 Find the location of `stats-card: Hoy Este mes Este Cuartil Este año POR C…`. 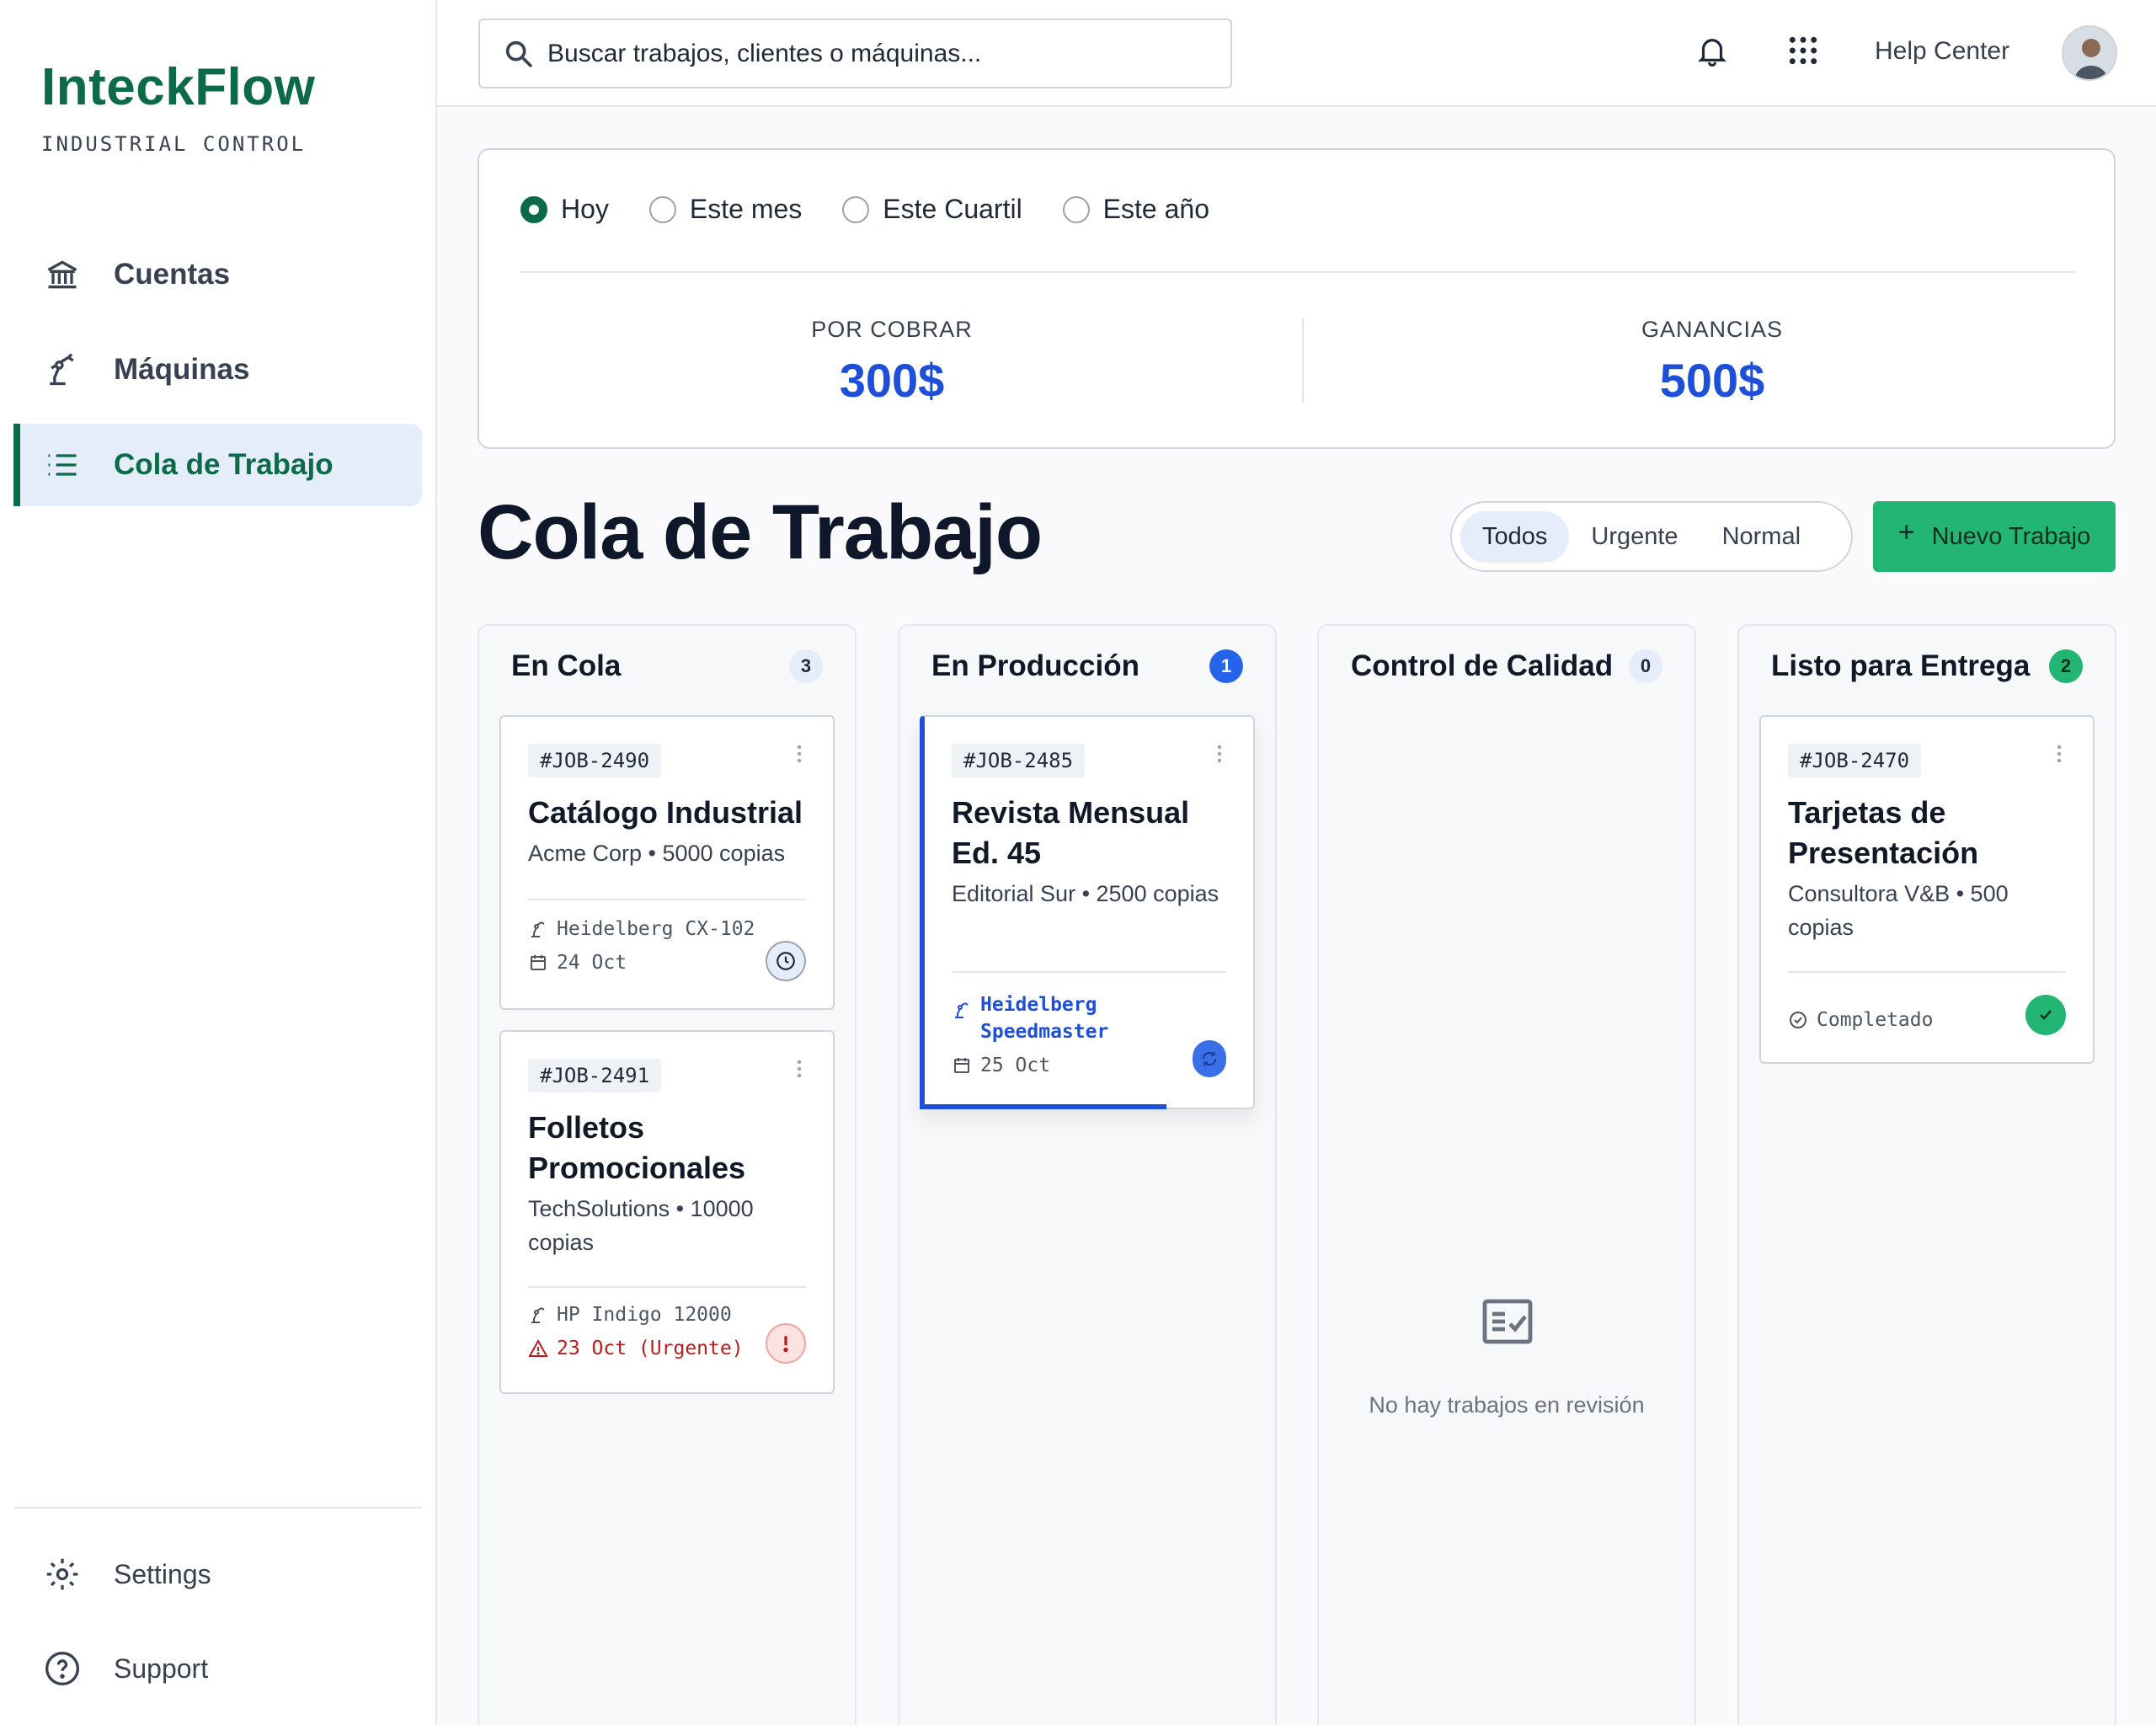

stats-card: Hoy Este mes Este Cuartil Este año POR C… is located at coordinates (1297, 298).